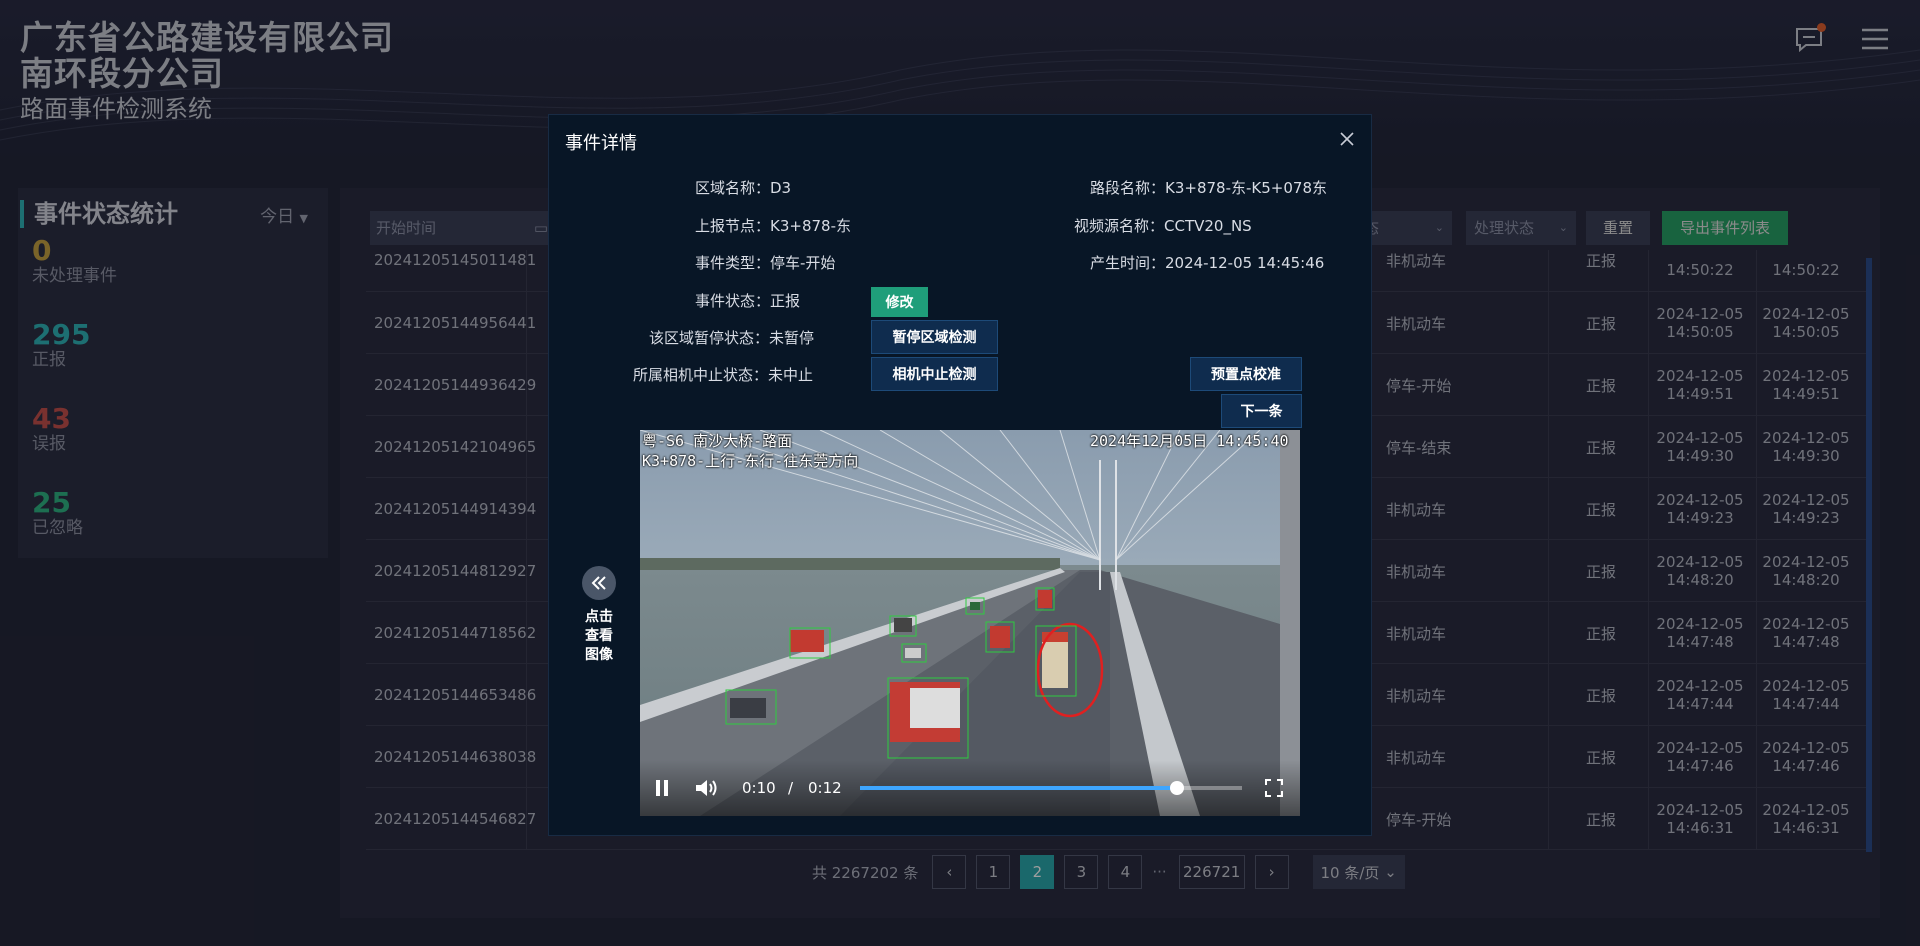 Image resolution: width=1920 pixels, height=946 pixels. Describe the element at coordinates (732, 338) in the screenshot. I see `area-pause-status: 该区域暂停状态：未暂停` at that location.